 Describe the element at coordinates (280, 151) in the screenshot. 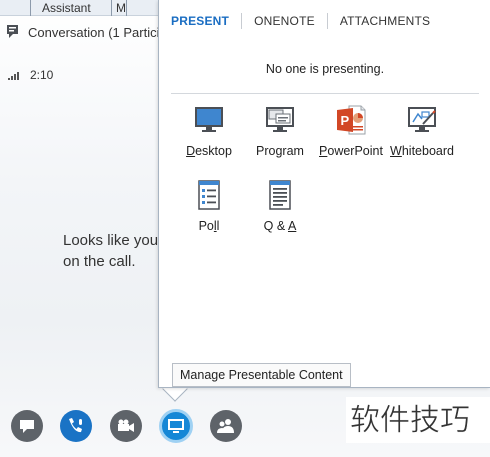

I see `program-label: Program` at that location.